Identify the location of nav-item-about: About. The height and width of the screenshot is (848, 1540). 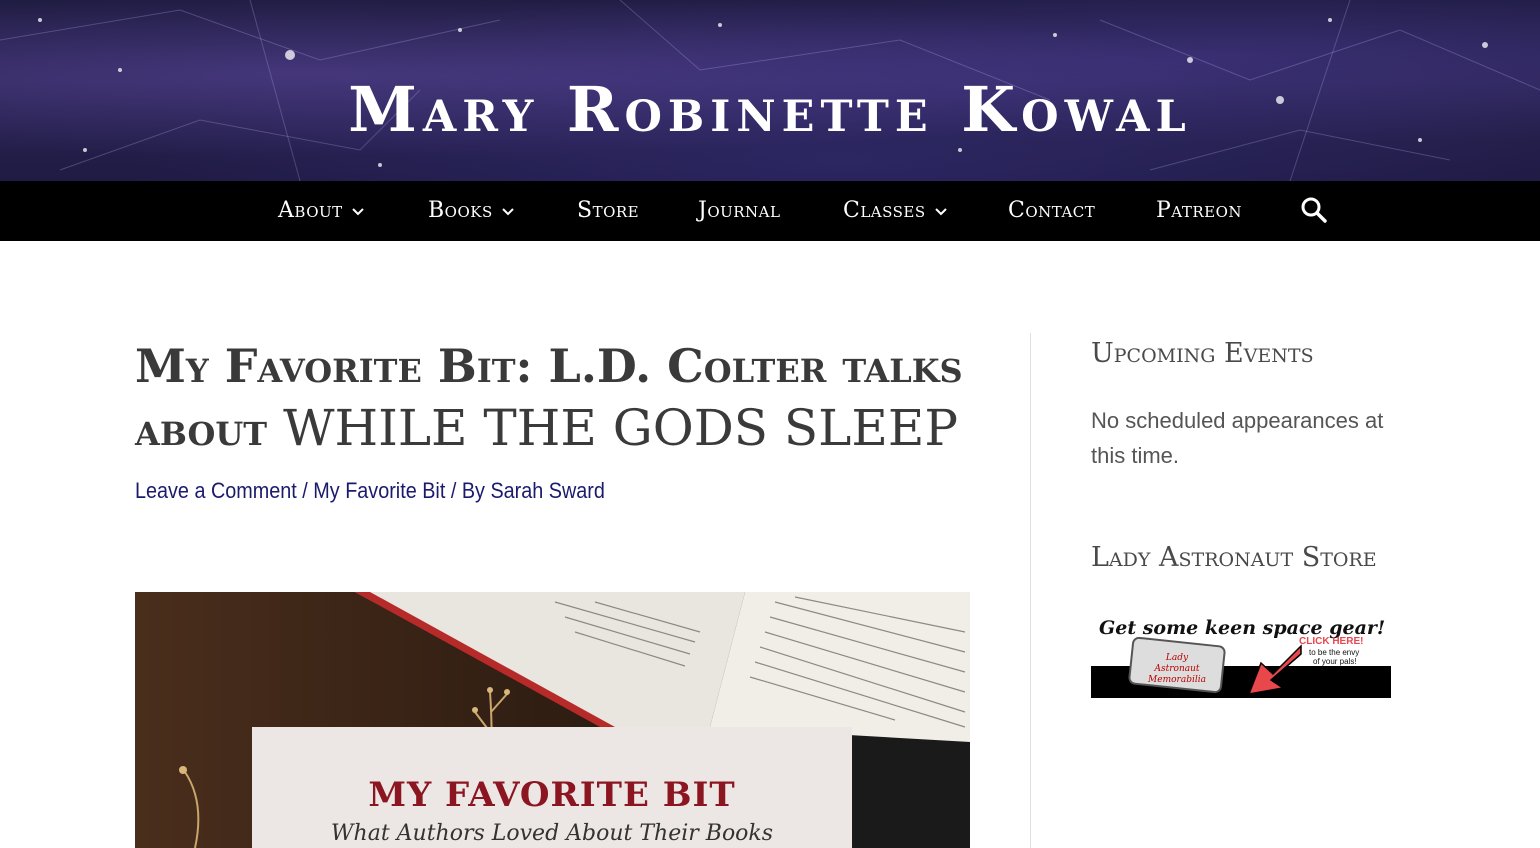
(321, 211).